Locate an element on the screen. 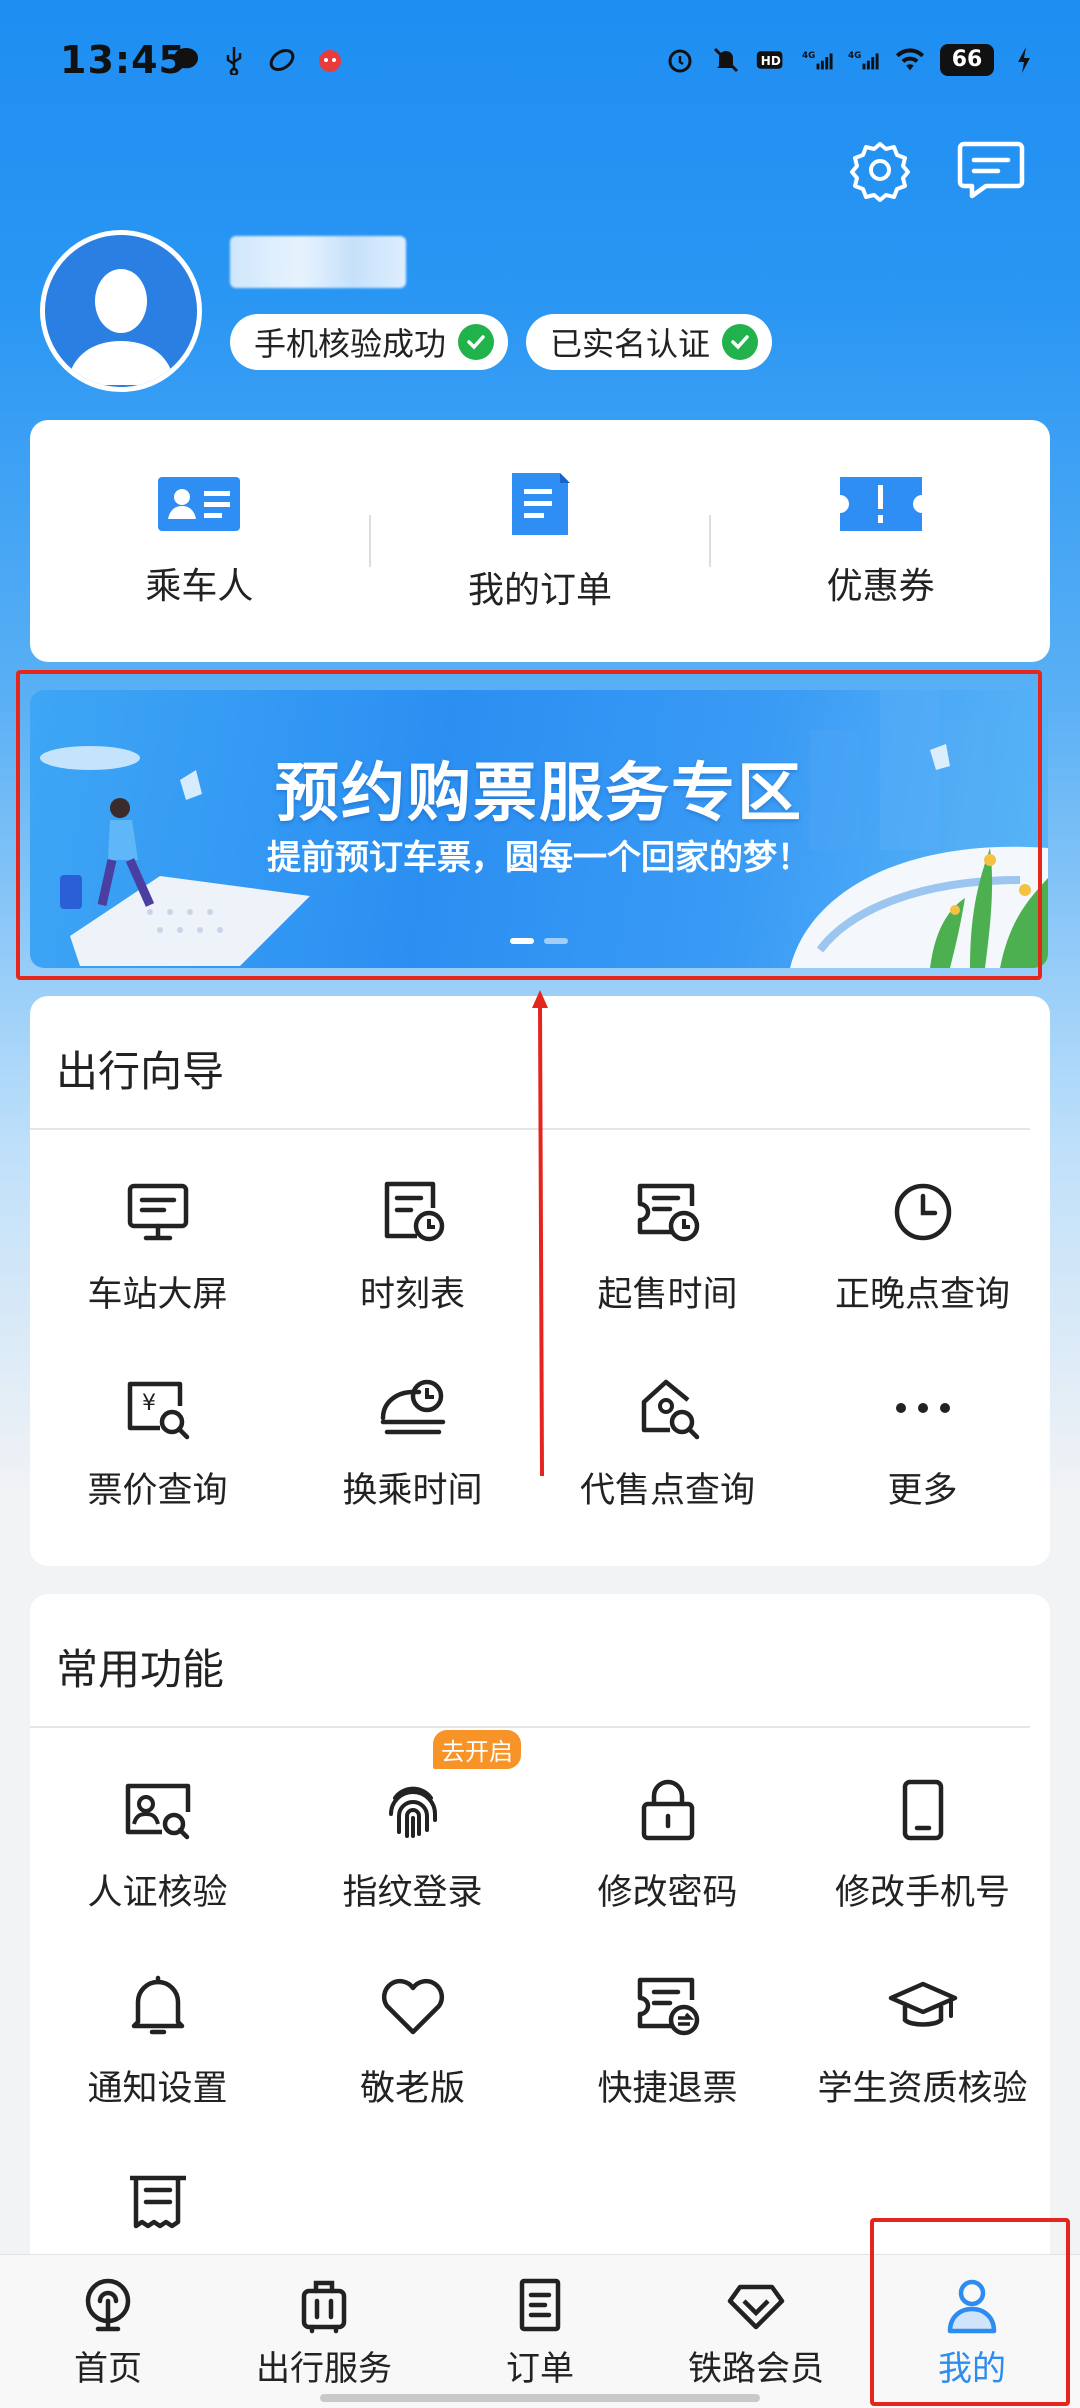 The width and height of the screenshot is (1080, 2408). student-verify-label: 学生资质核验 is located at coordinates (922, 2089).